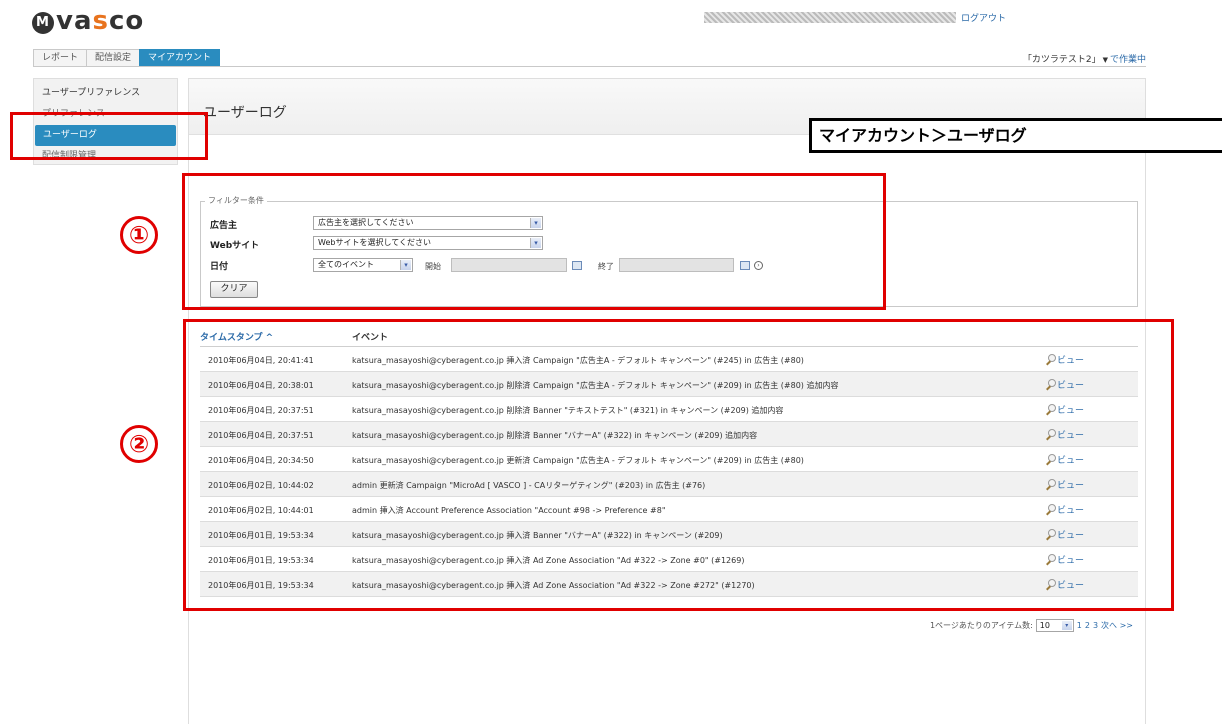  Describe the element at coordinates (1117, 625) in the screenshot. I see `next-page-link: 次へ >>` at that location.